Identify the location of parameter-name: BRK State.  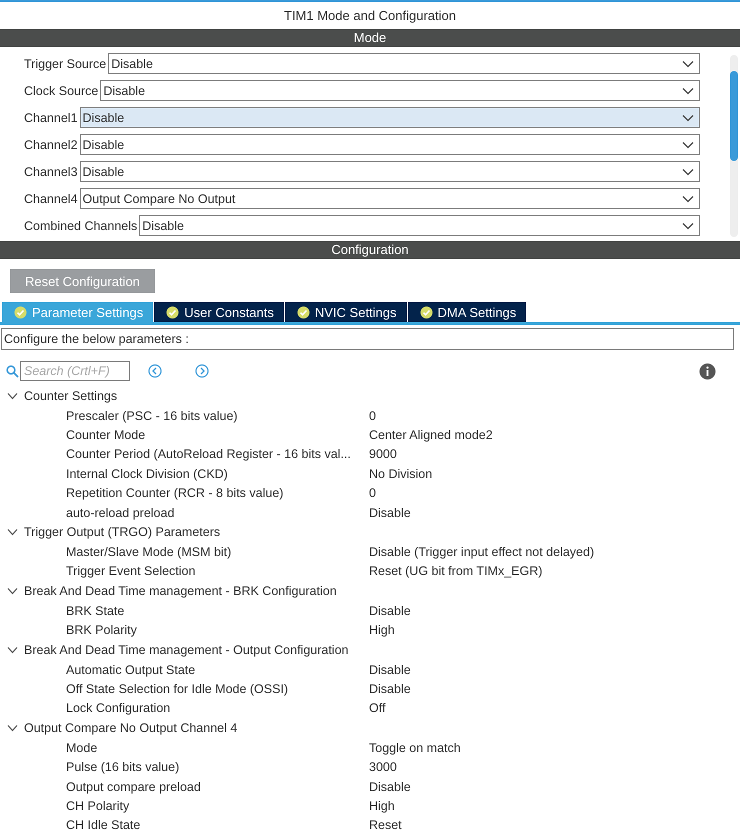
(95, 611).